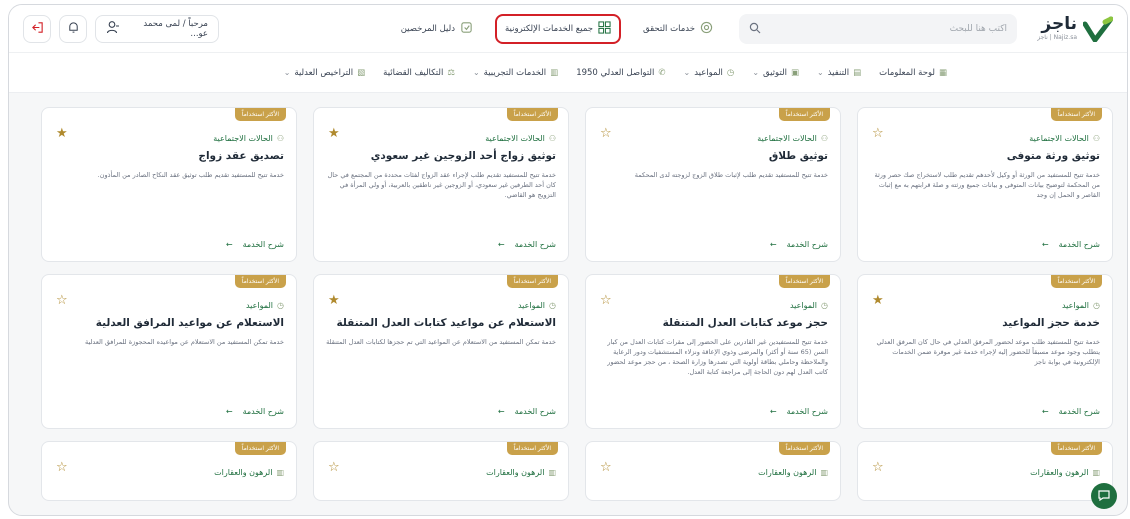 This screenshot has height=519, width=1130. Describe the element at coordinates (913, 73) in the screenshot. I see `nav-dashboard: ▦ لوحة المعلومات` at that location.